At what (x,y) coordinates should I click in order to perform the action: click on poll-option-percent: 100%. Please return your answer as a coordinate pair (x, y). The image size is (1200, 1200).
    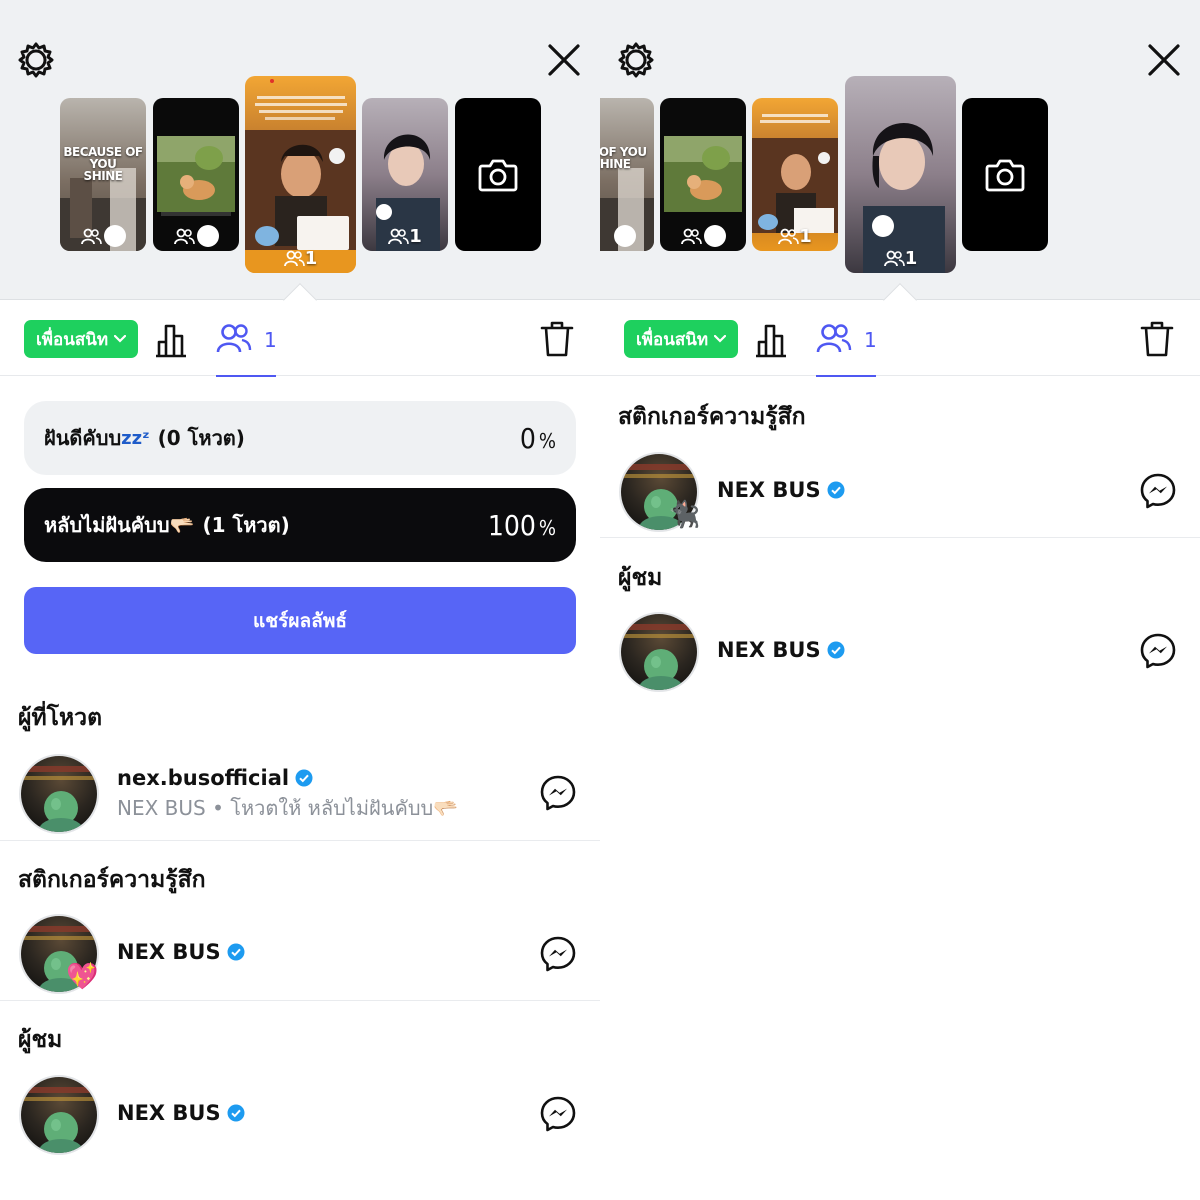
    Looking at the image, I should click on (521, 525).